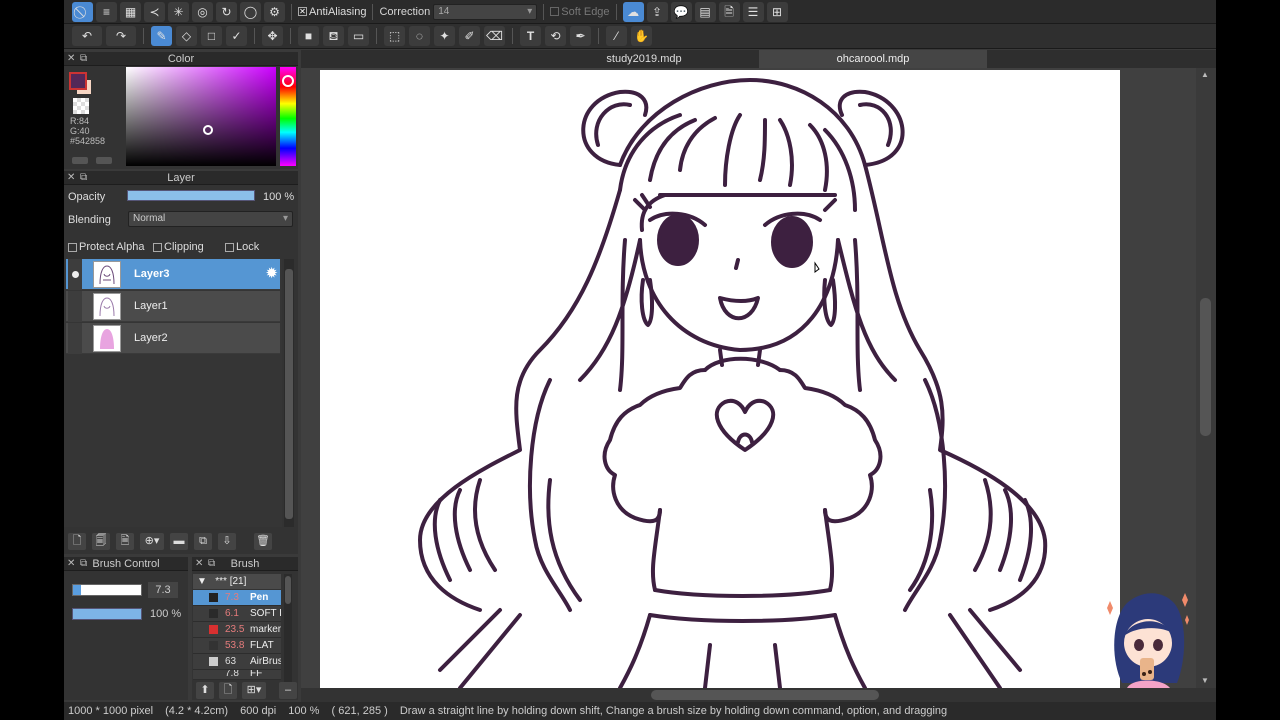 The height and width of the screenshot is (720, 1280). I want to click on check-brush-icon: ✓, so click(236, 36).